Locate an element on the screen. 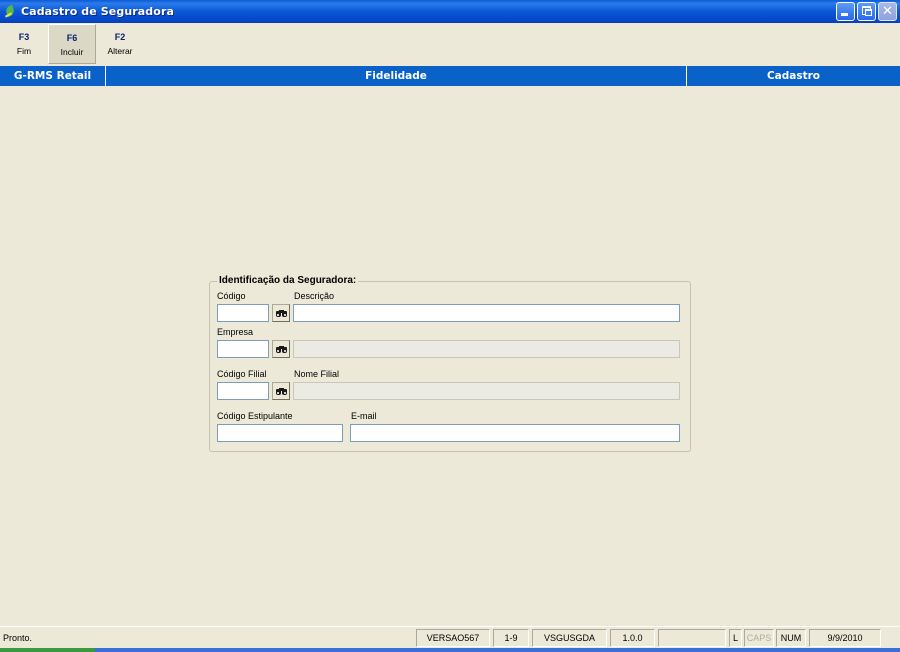  status-panel-user: VSGUSGDA is located at coordinates (569, 638).